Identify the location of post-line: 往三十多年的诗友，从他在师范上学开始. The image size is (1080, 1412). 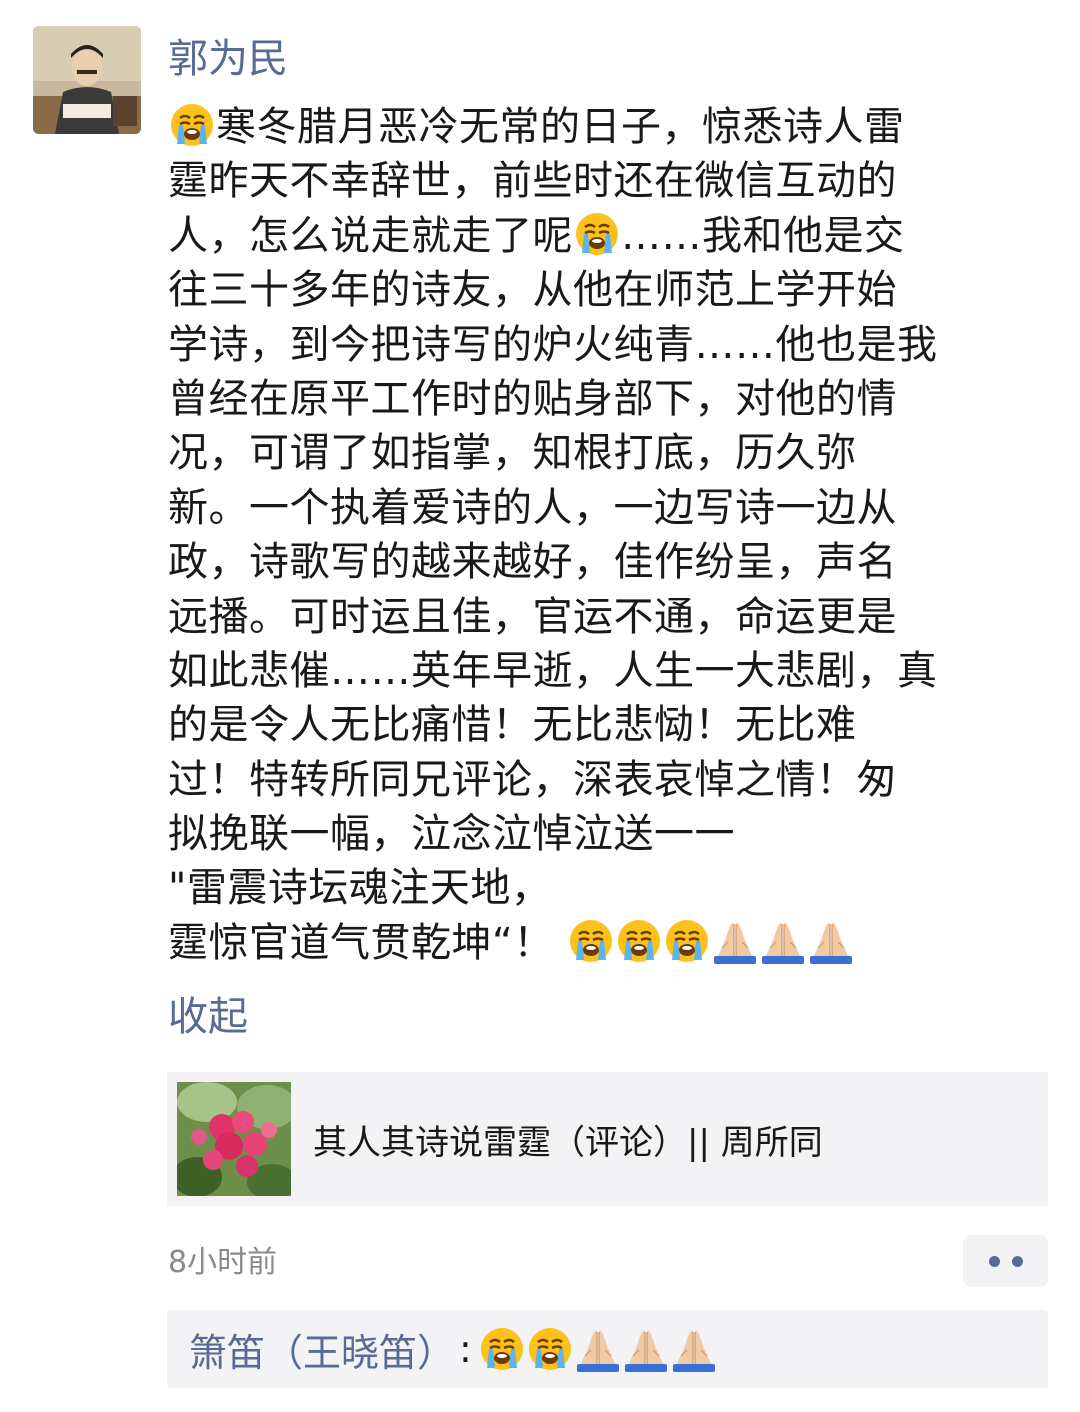
(532, 290).